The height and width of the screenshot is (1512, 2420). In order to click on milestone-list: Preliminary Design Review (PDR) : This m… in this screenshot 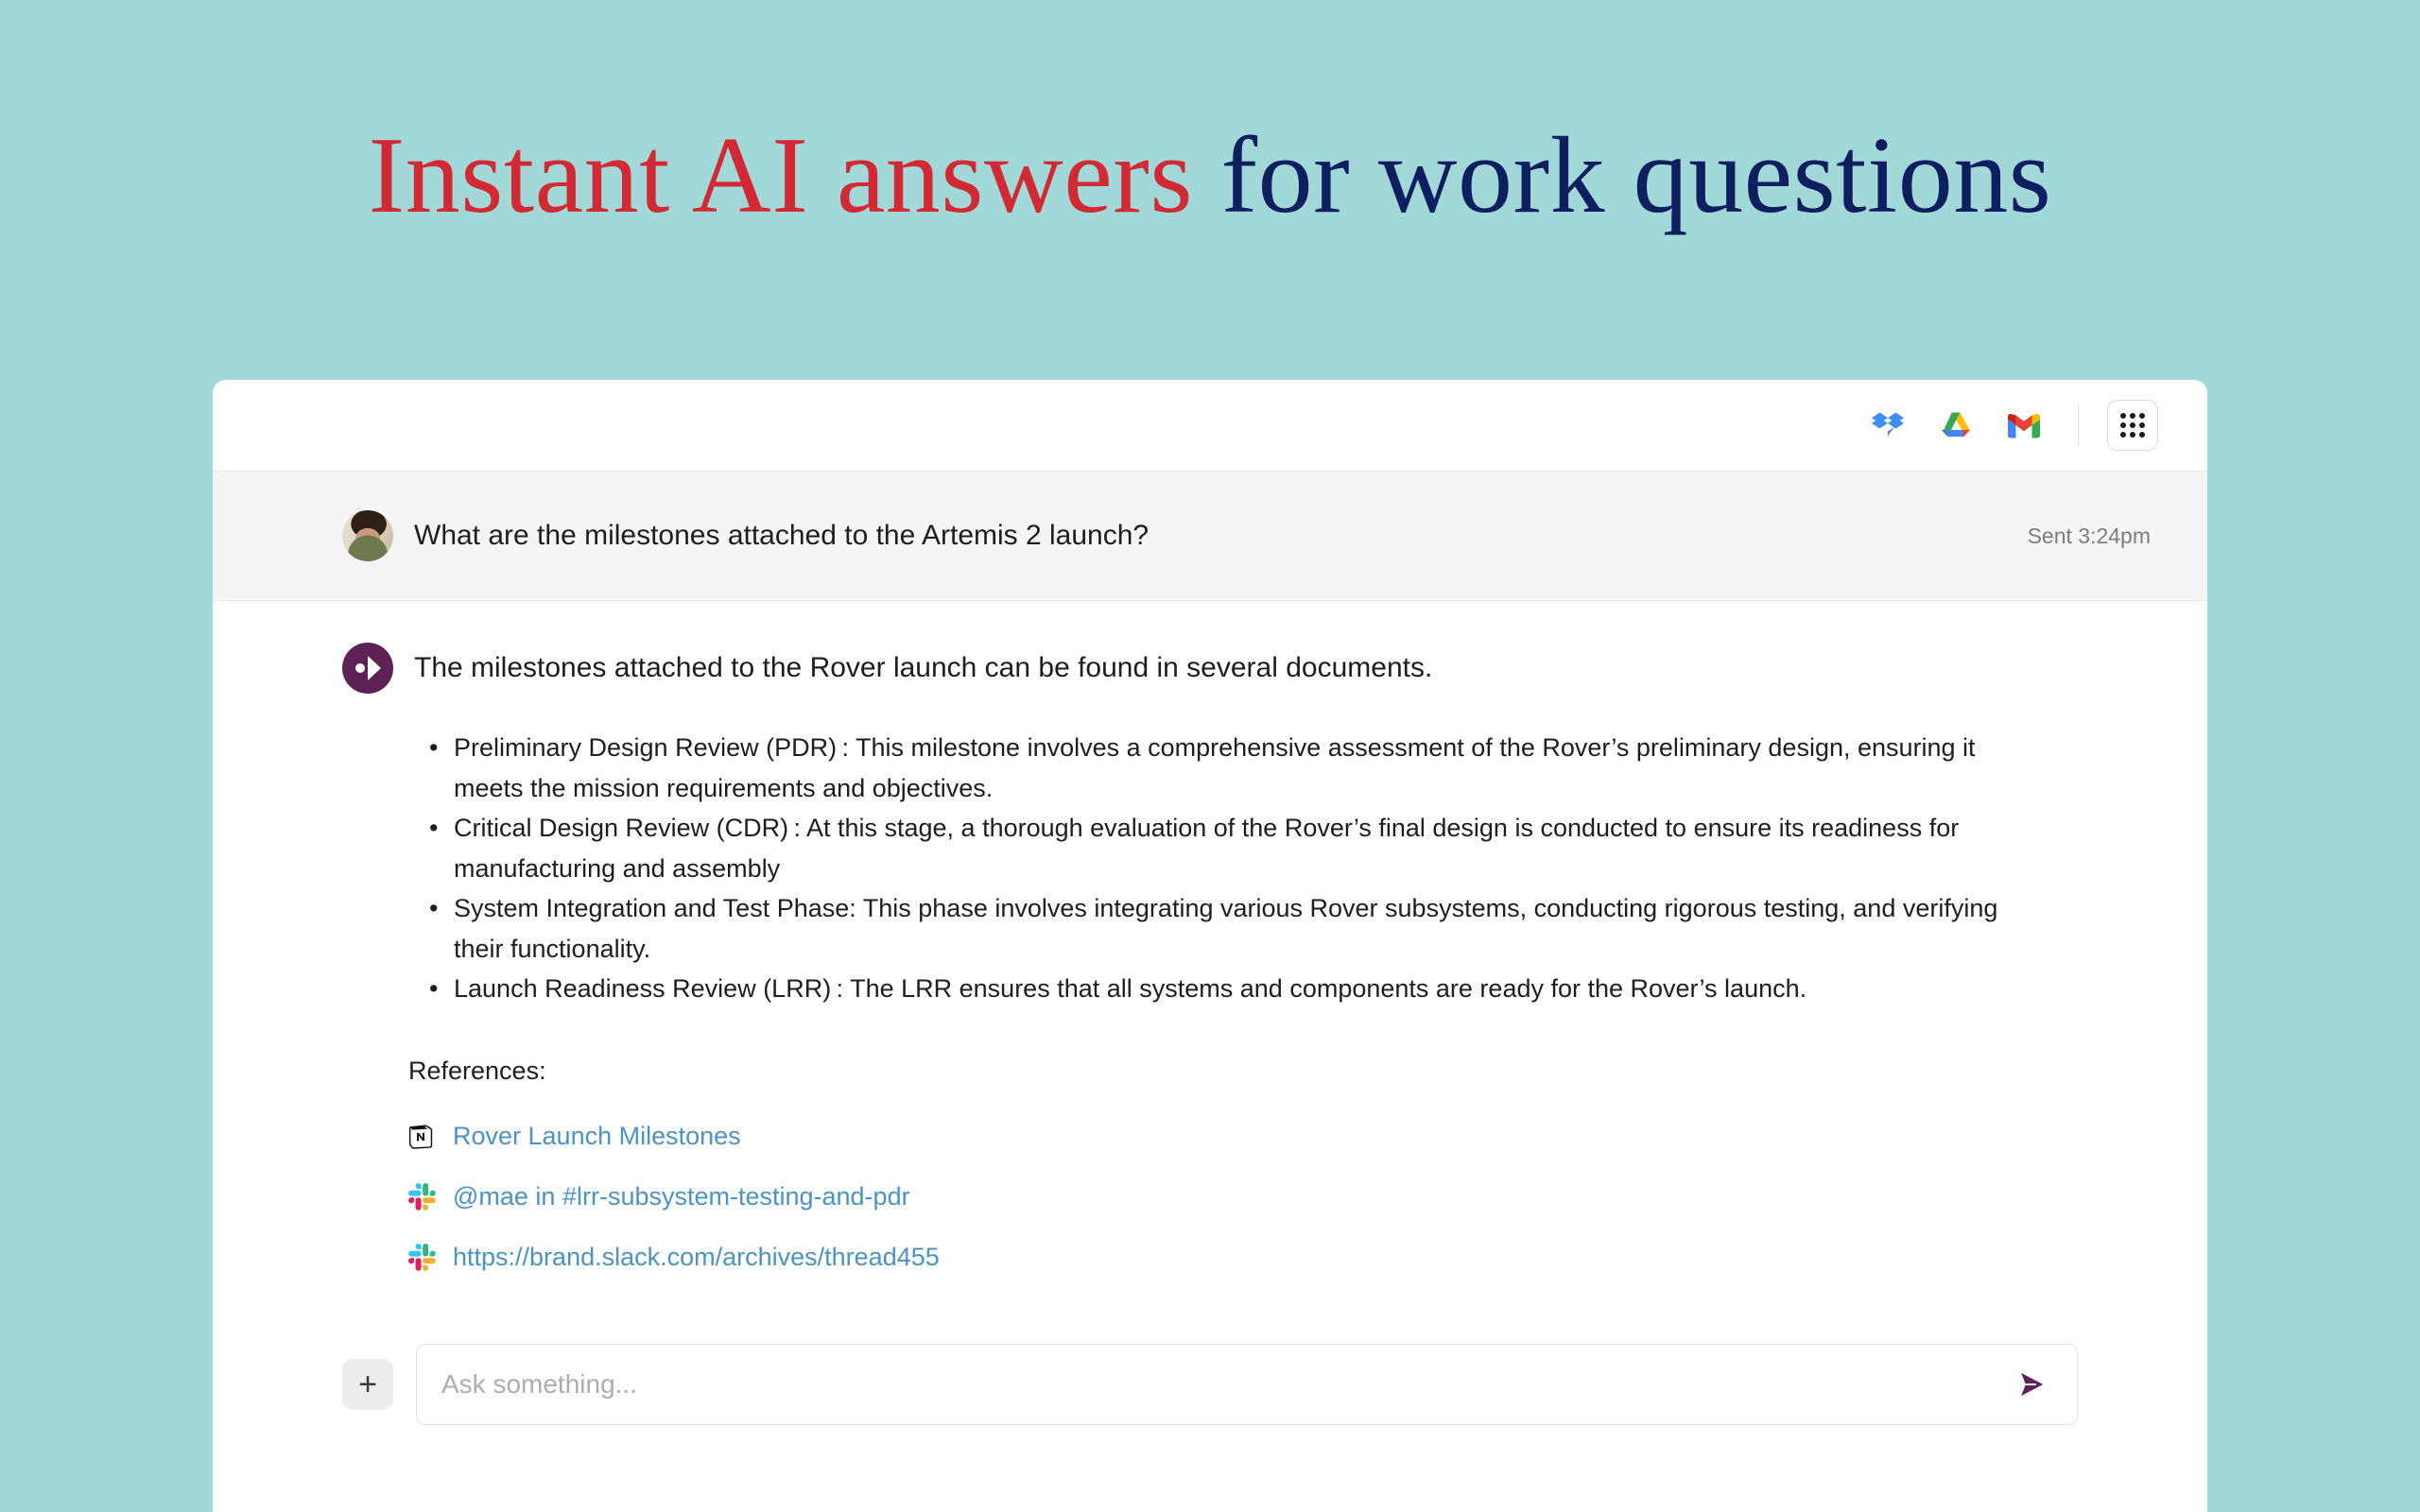, I will do `click(1289, 868)`.